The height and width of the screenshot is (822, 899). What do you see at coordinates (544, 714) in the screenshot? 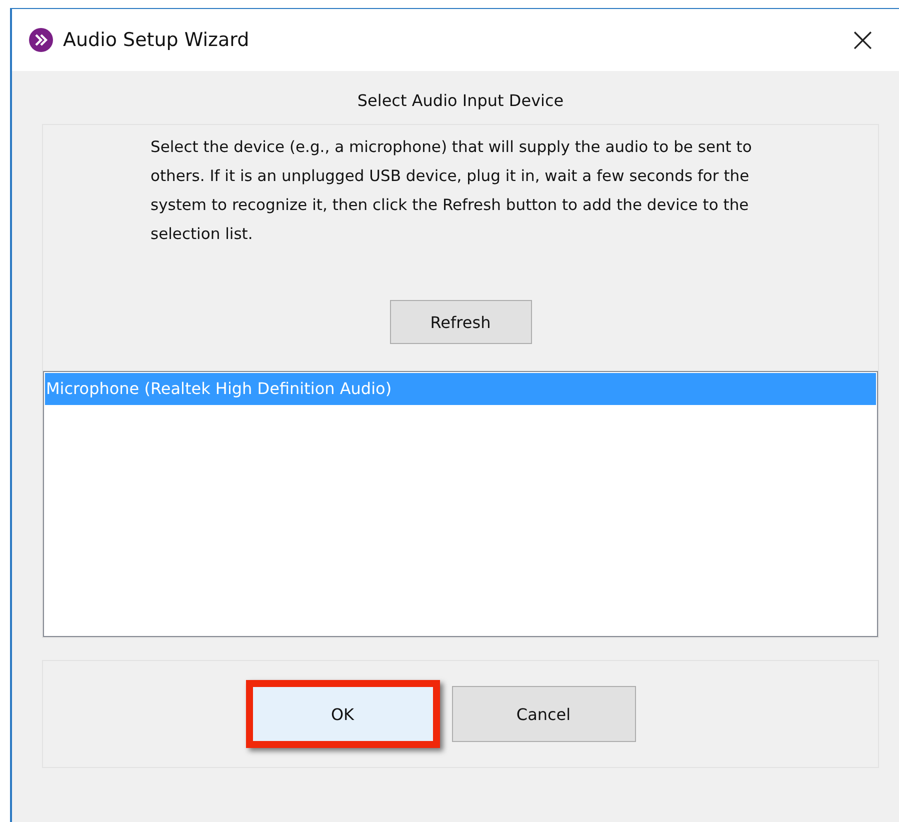
I see `dialog-button: Cancel` at bounding box center [544, 714].